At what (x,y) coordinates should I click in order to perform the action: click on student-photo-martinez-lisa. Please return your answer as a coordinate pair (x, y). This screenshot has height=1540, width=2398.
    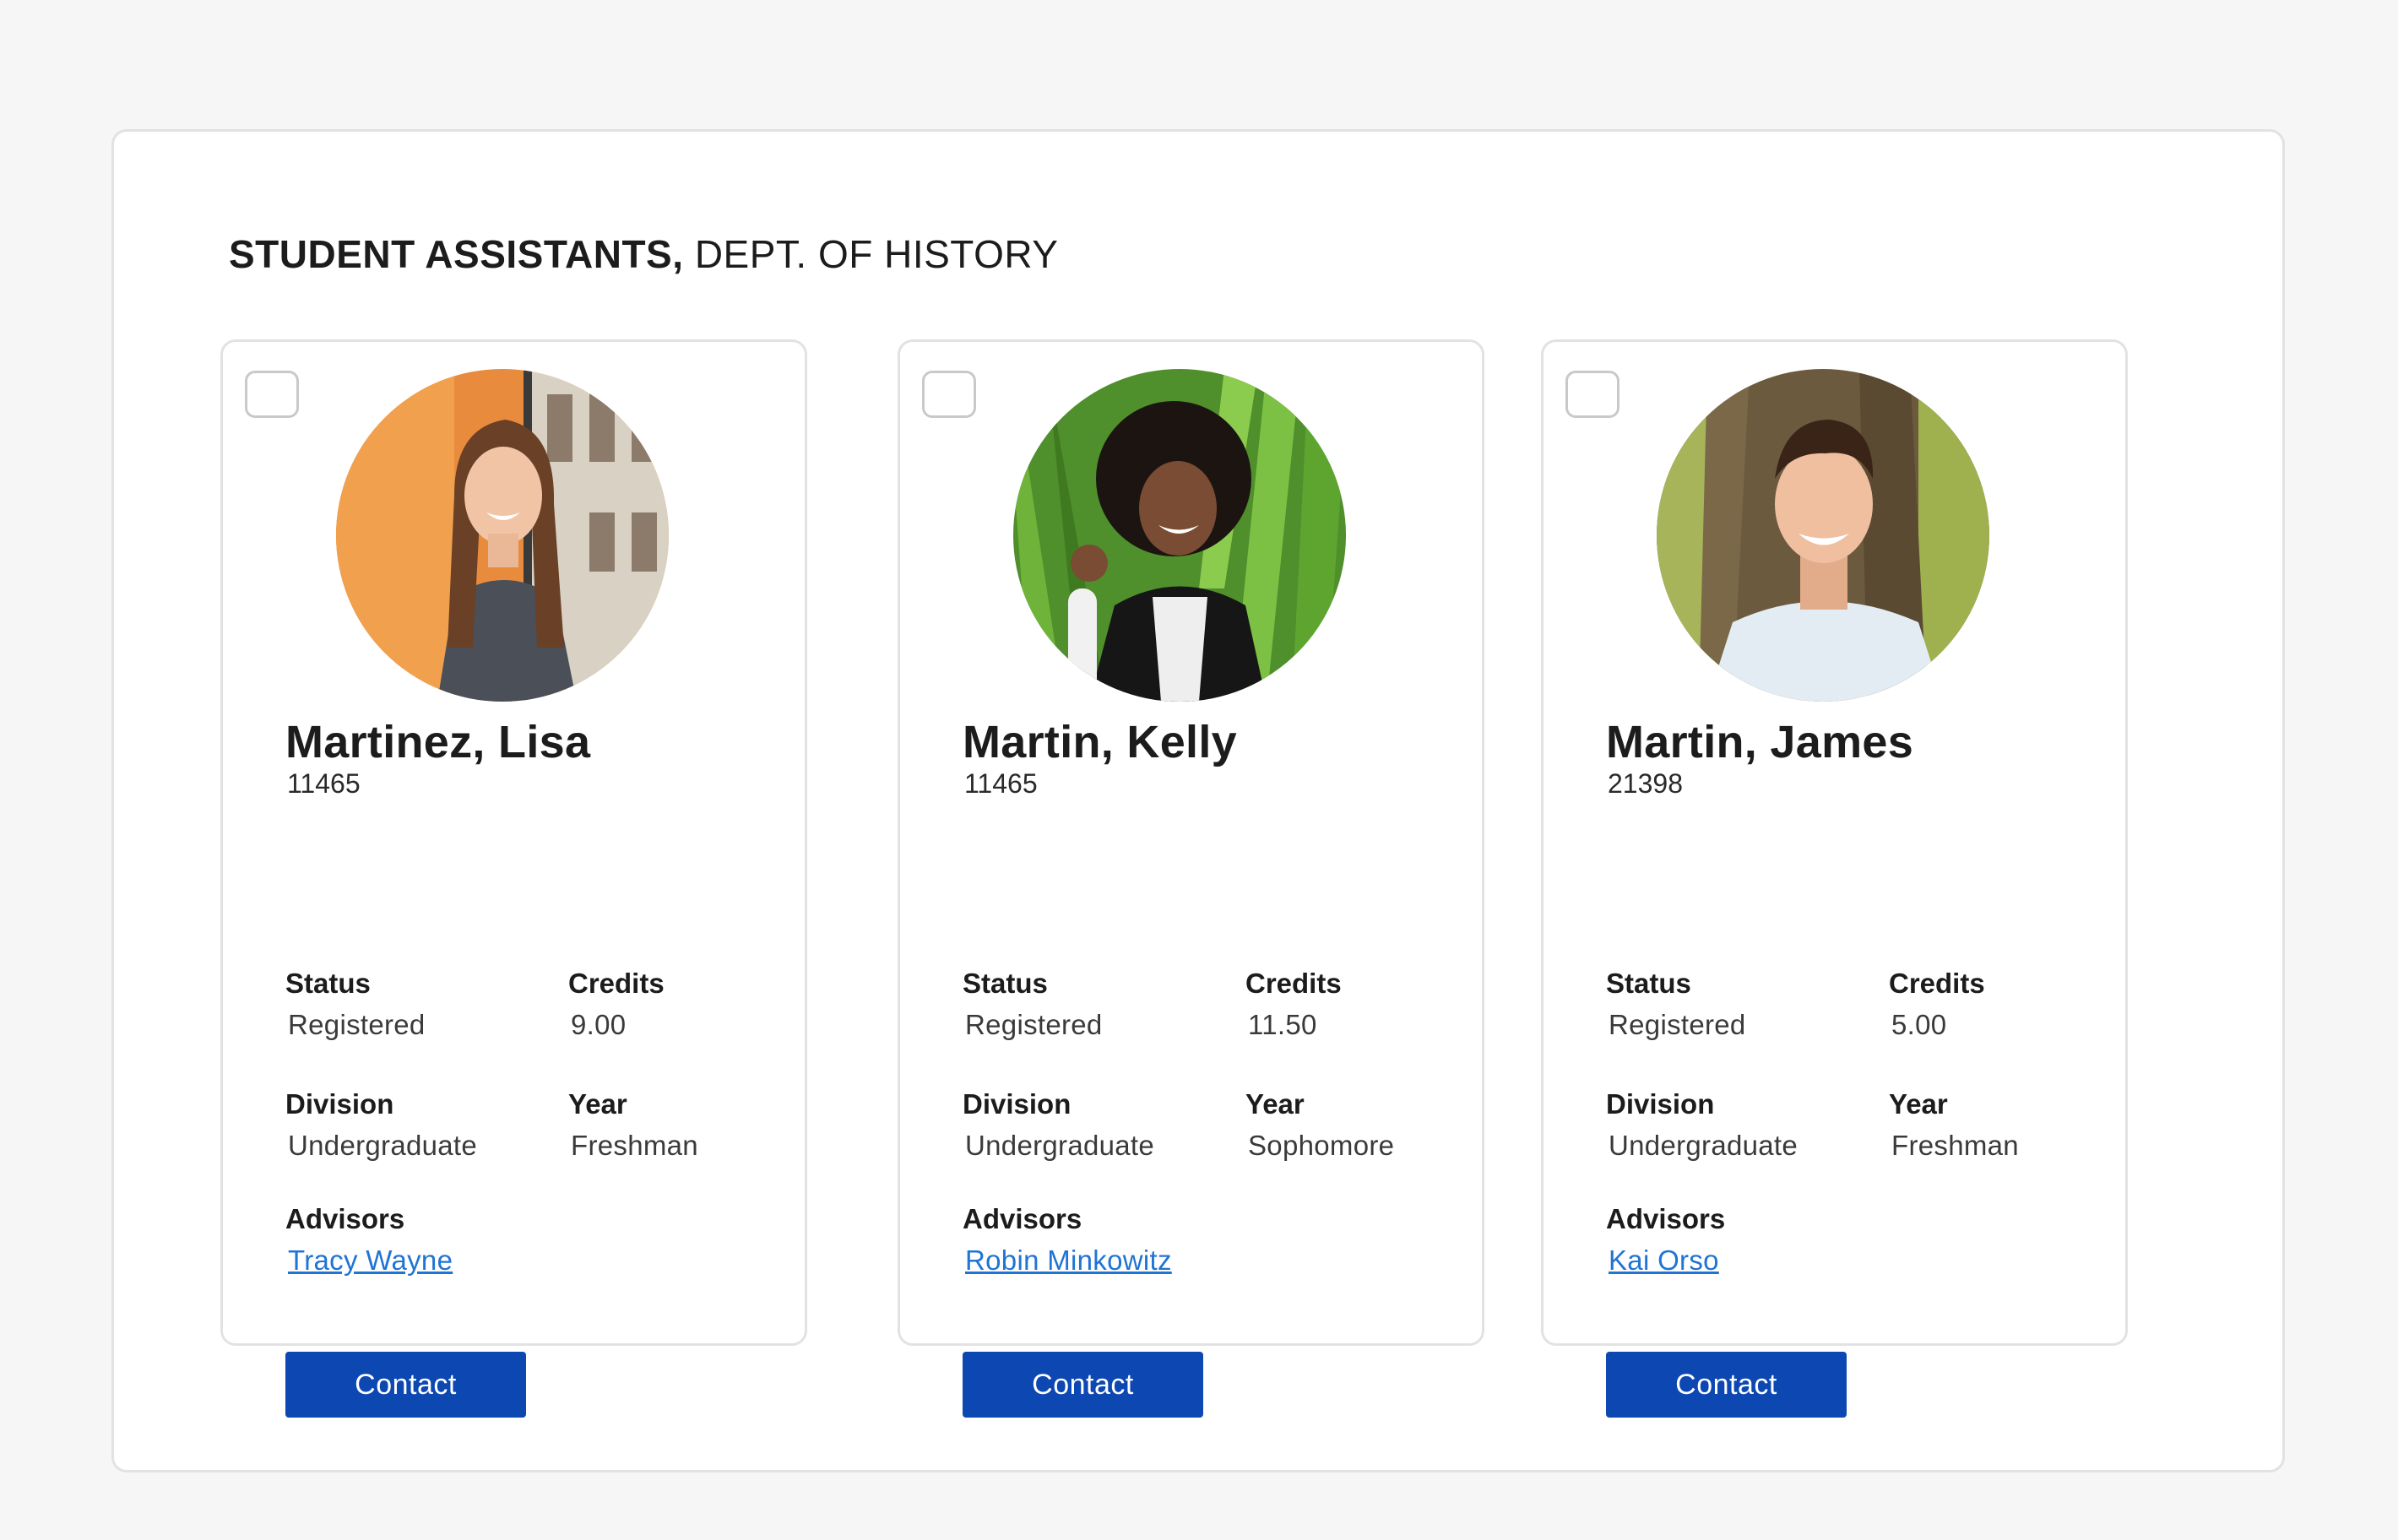
    Looking at the image, I should click on (502, 535).